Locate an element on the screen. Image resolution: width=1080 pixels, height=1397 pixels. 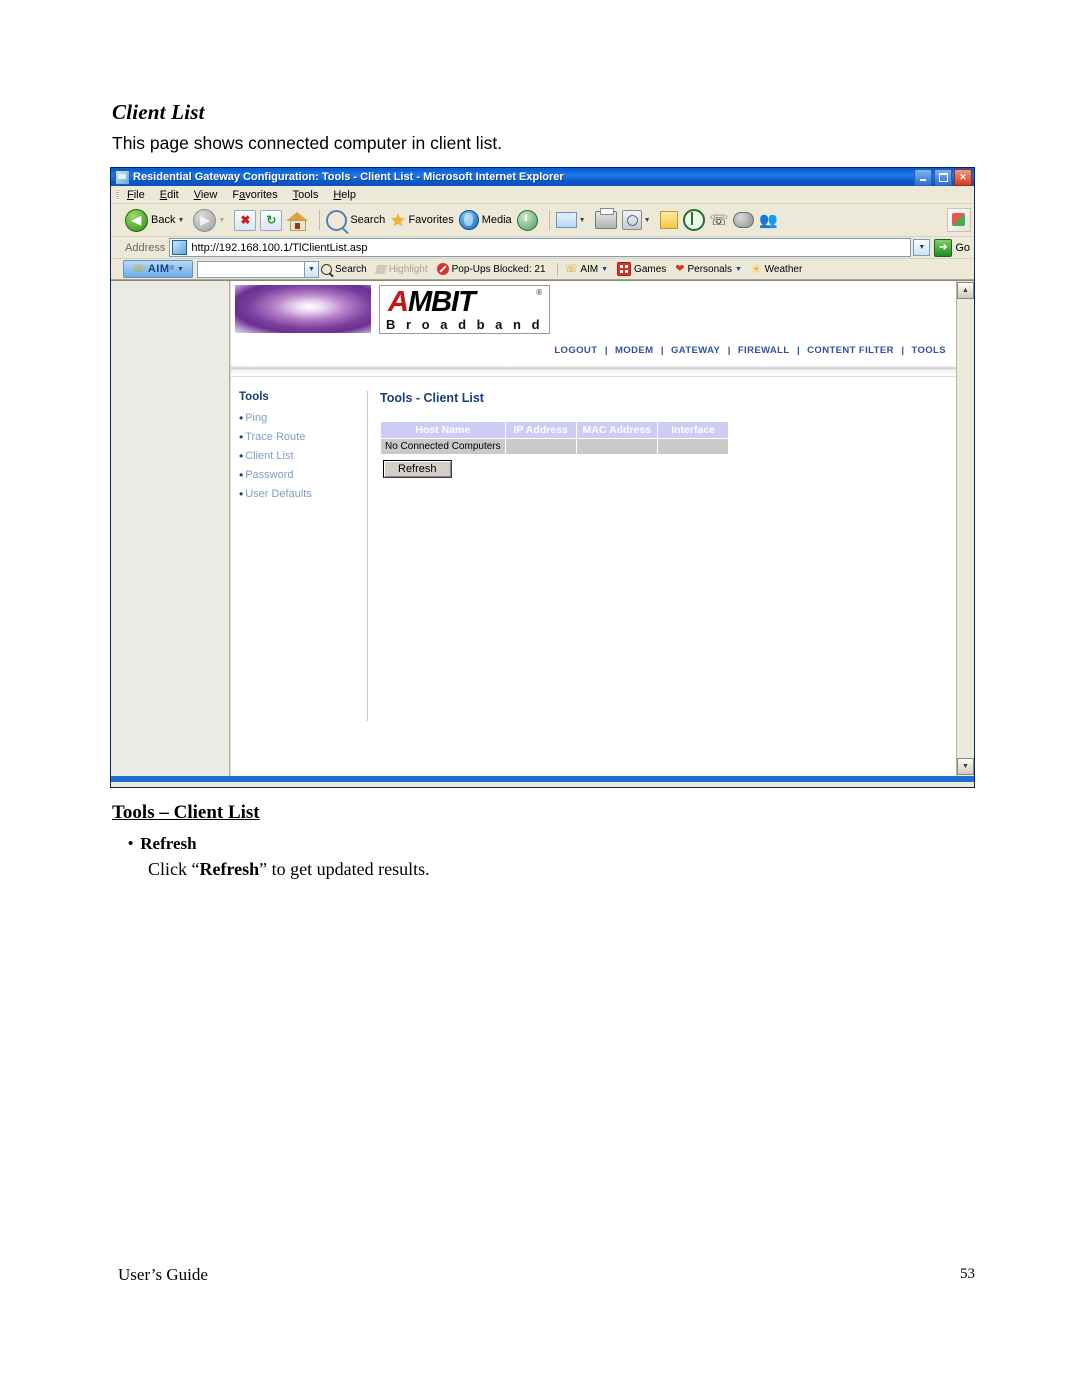
nav-logout: LOGOUT is located at coordinates (575, 350).